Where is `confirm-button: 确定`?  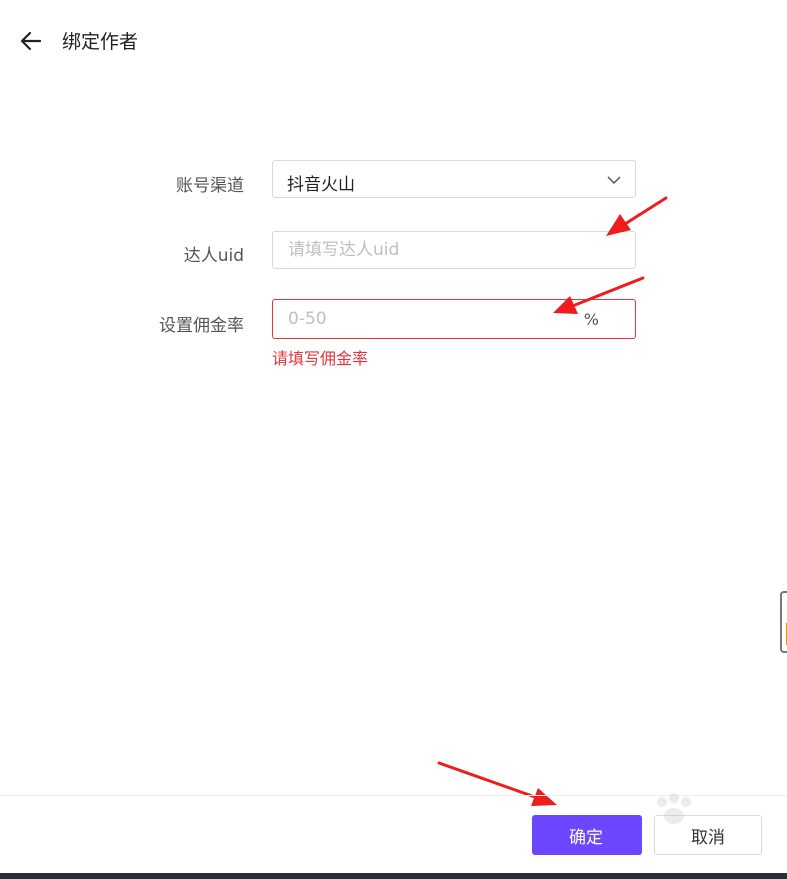
confirm-button: 确定 is located at coordinates (587, 835).